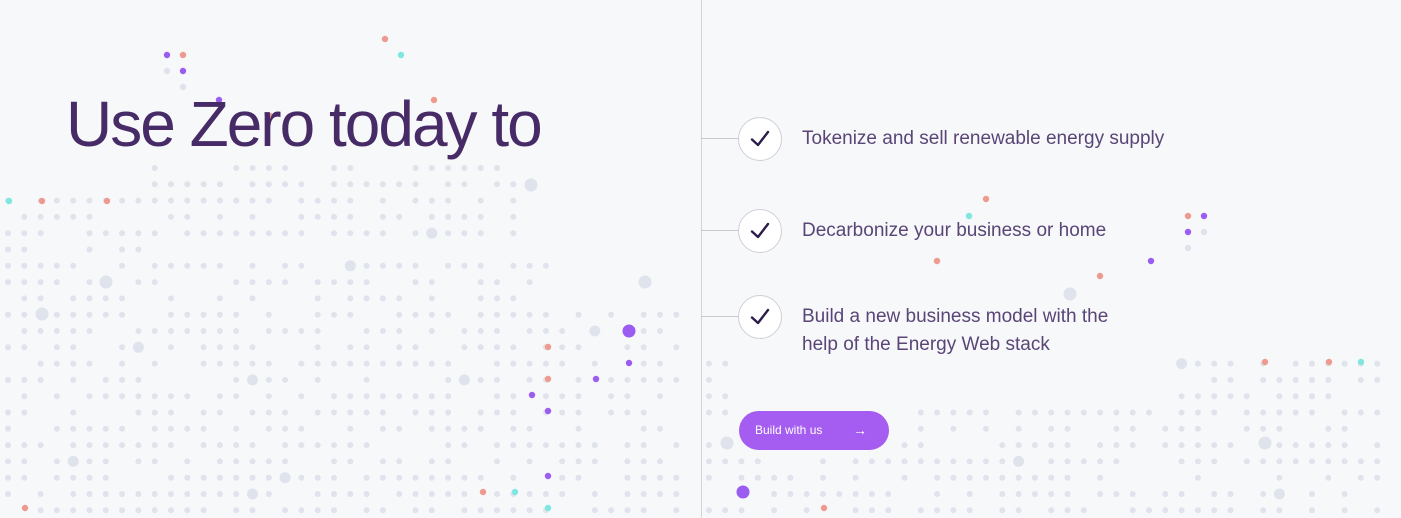 The height and width of the screenshot is (518, 1401). What do you see at coordinates (789, 430) in the screenshot?
I see `cta-label: Build with us` at bounding box center [789, 430].